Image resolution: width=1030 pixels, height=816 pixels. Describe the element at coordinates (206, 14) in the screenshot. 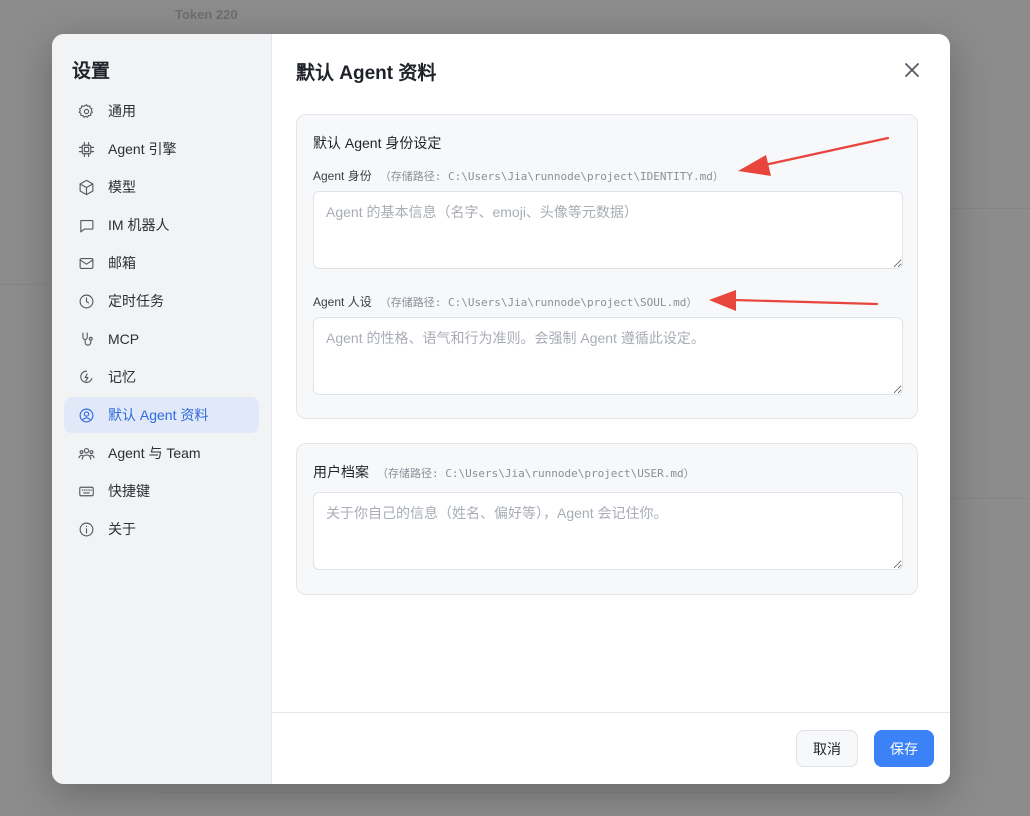

I see `background-token-text: Token 220` at that location.